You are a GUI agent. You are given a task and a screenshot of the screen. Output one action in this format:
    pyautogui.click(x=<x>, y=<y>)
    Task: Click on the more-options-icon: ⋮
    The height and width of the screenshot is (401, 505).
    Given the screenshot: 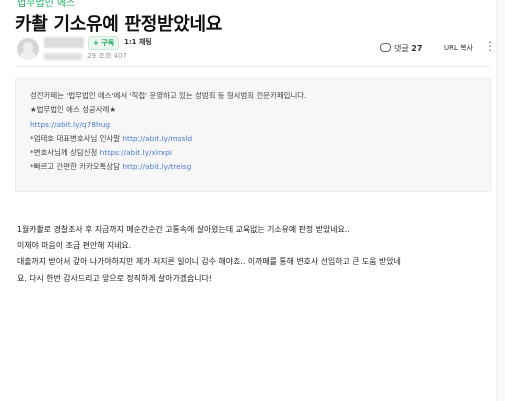 What is the action you would take?
    pyautogui.click(x=490, y=46)
    